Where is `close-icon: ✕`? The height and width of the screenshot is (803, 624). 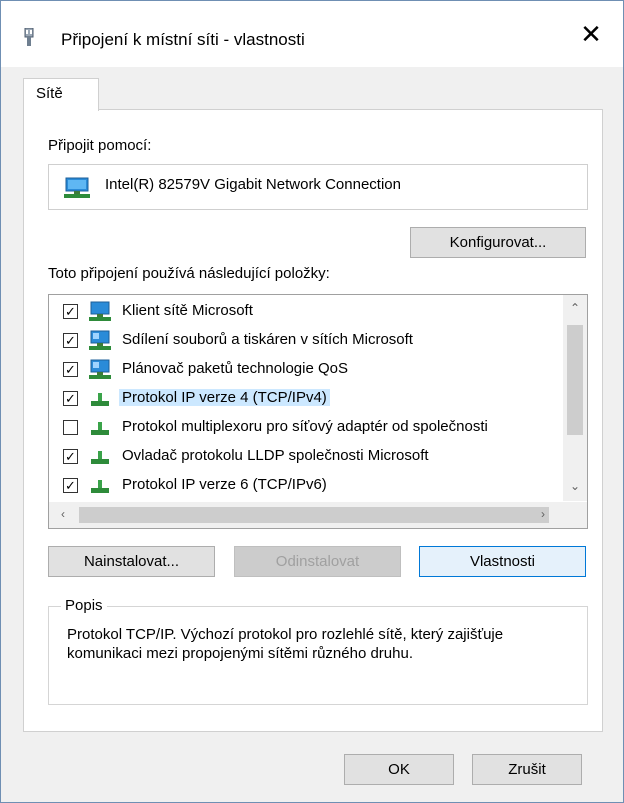
close-icon: ✕ is located at coordinates (591, 33).